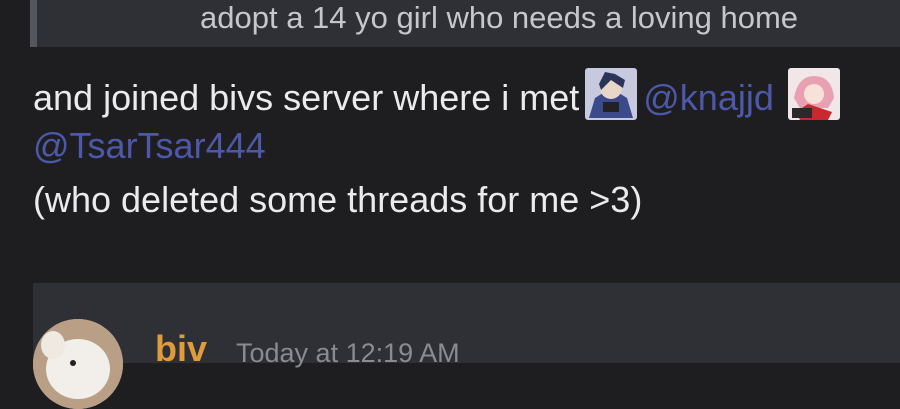 This screenshot has height=409, width=900. I want to click on tsartsar-avatar-icon, so click(813, 94).